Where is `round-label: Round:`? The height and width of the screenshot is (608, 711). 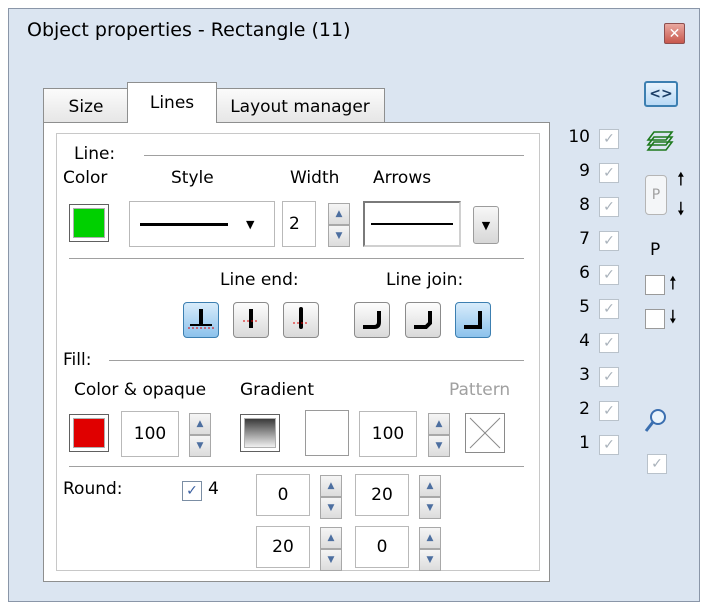
round-label: Round: is located at coordinates (93, 489).